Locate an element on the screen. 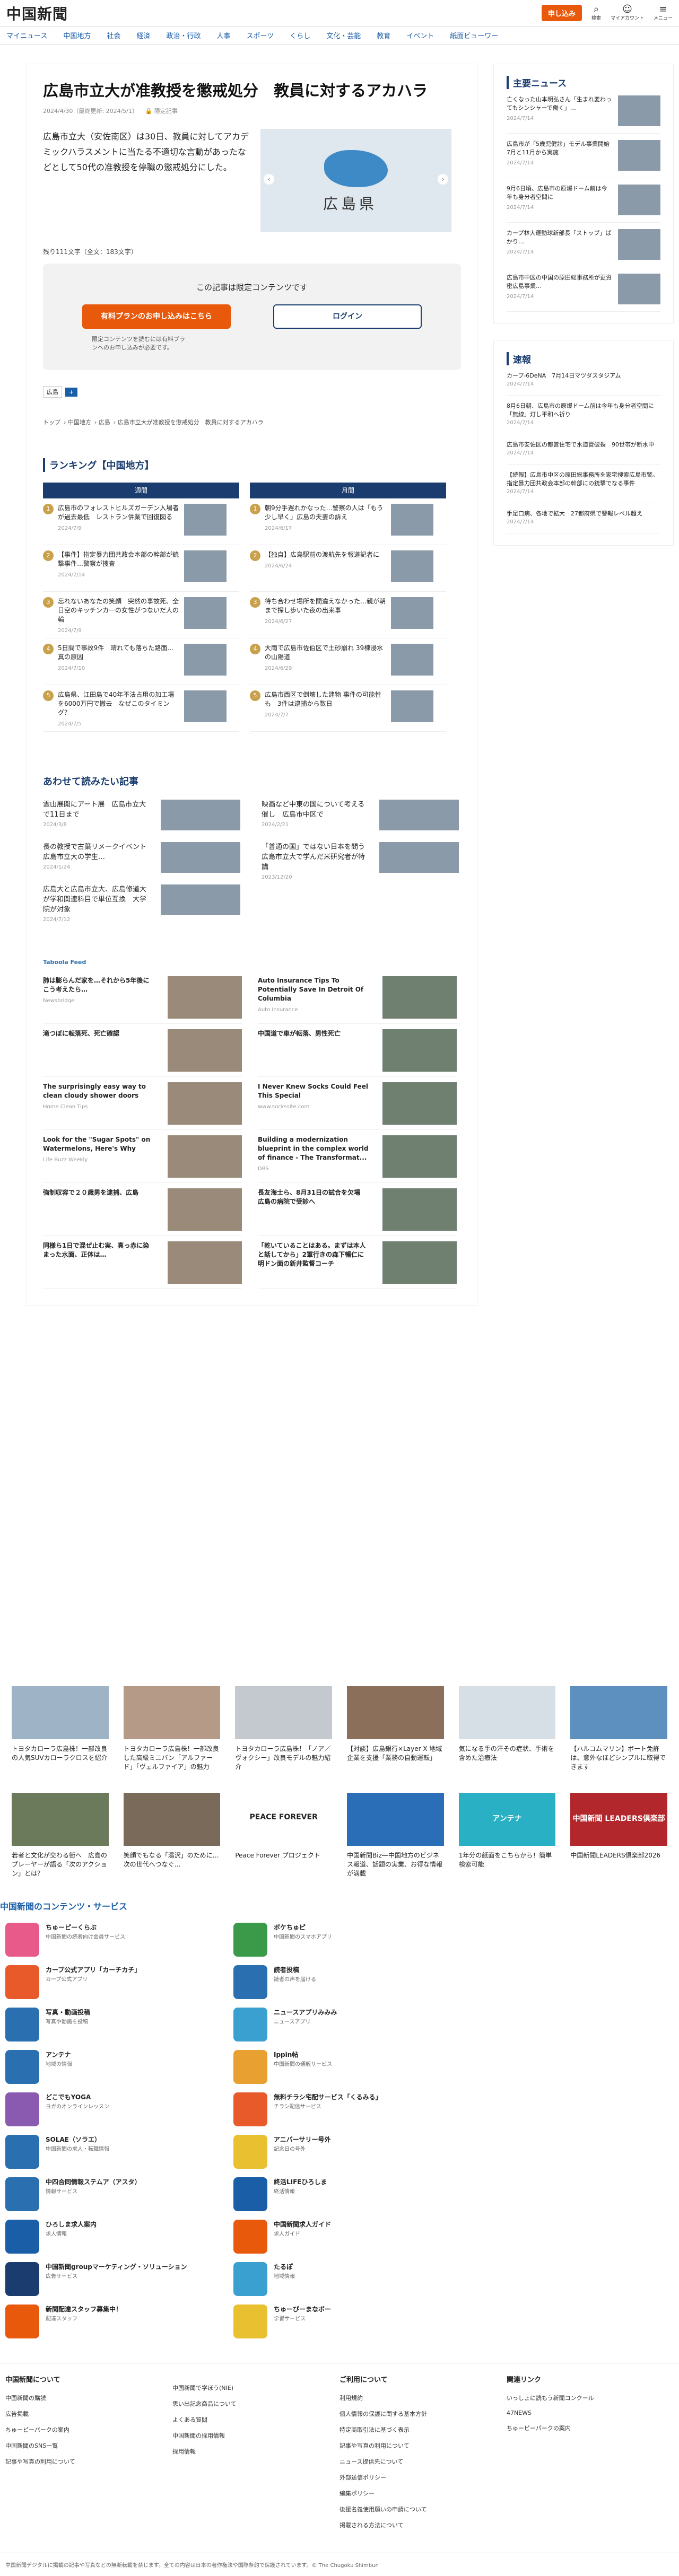 This screenshot has width=679, height=2576. service-item: ひろしま求人案内 求人情報 is located at coordinates (119, 2241).